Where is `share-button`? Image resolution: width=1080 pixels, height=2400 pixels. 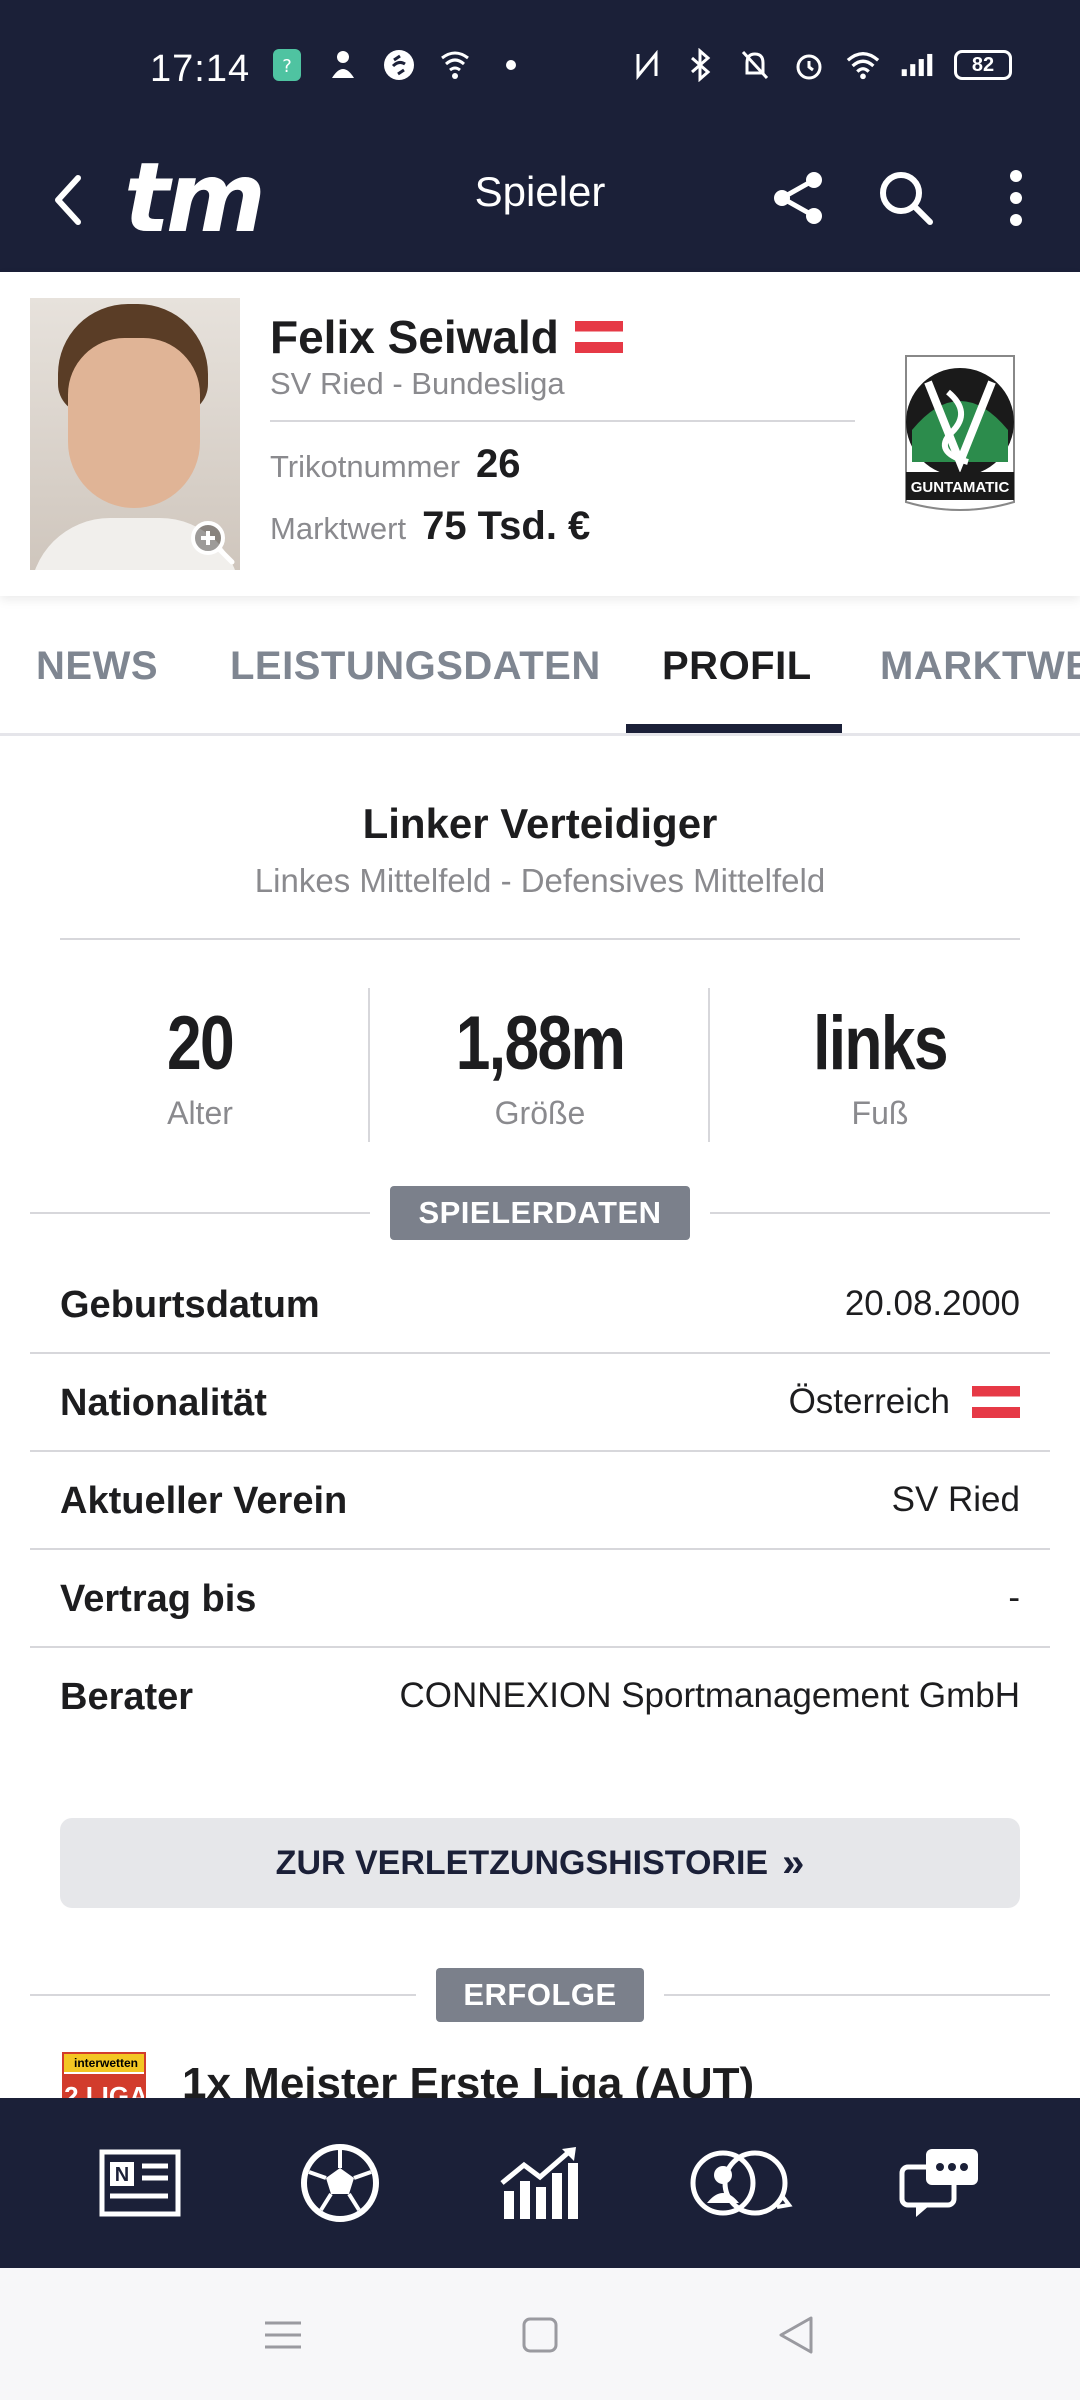
share-button is located at coordinates (798, 198).